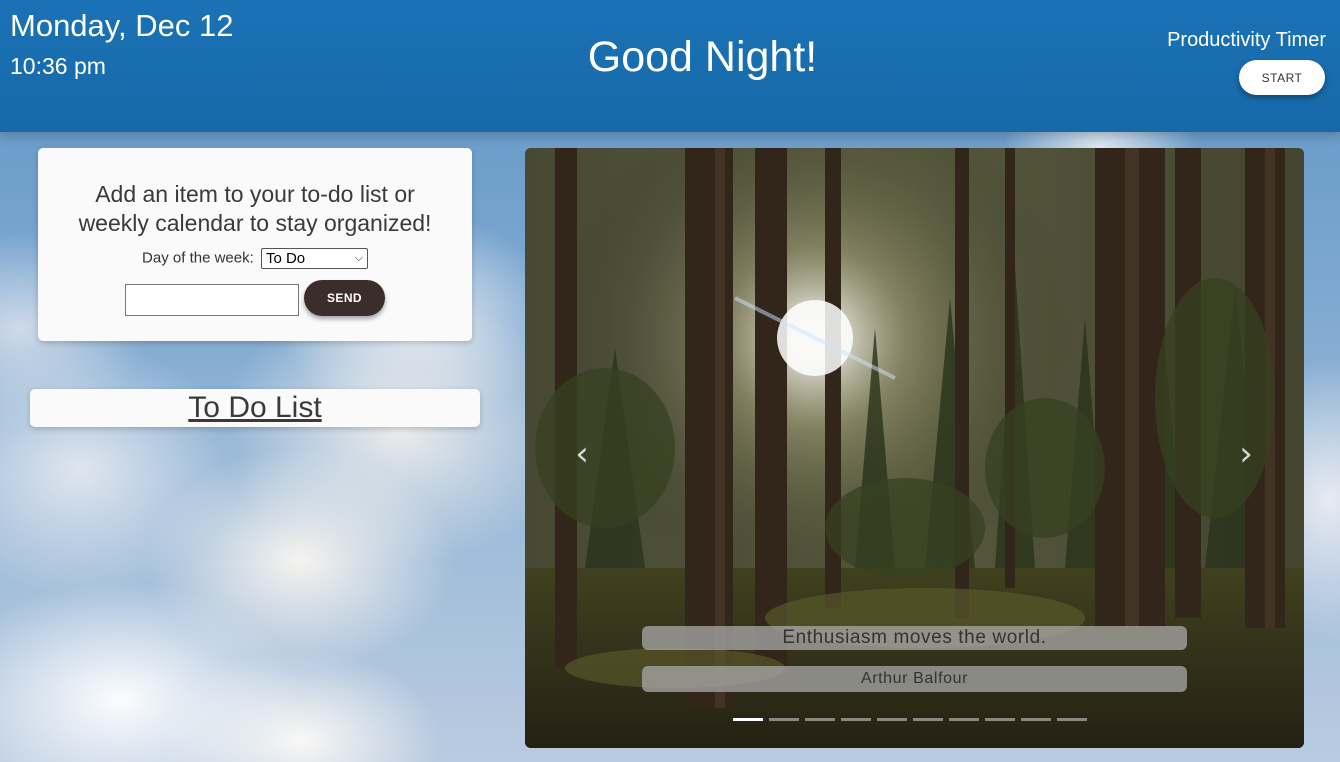 This screenshot has height=762, width=1340. What do you see at coordinates (358, 258) in the screenshot?
I see `chevron-down-icon: ⌵` at bounding box center [358, 258].